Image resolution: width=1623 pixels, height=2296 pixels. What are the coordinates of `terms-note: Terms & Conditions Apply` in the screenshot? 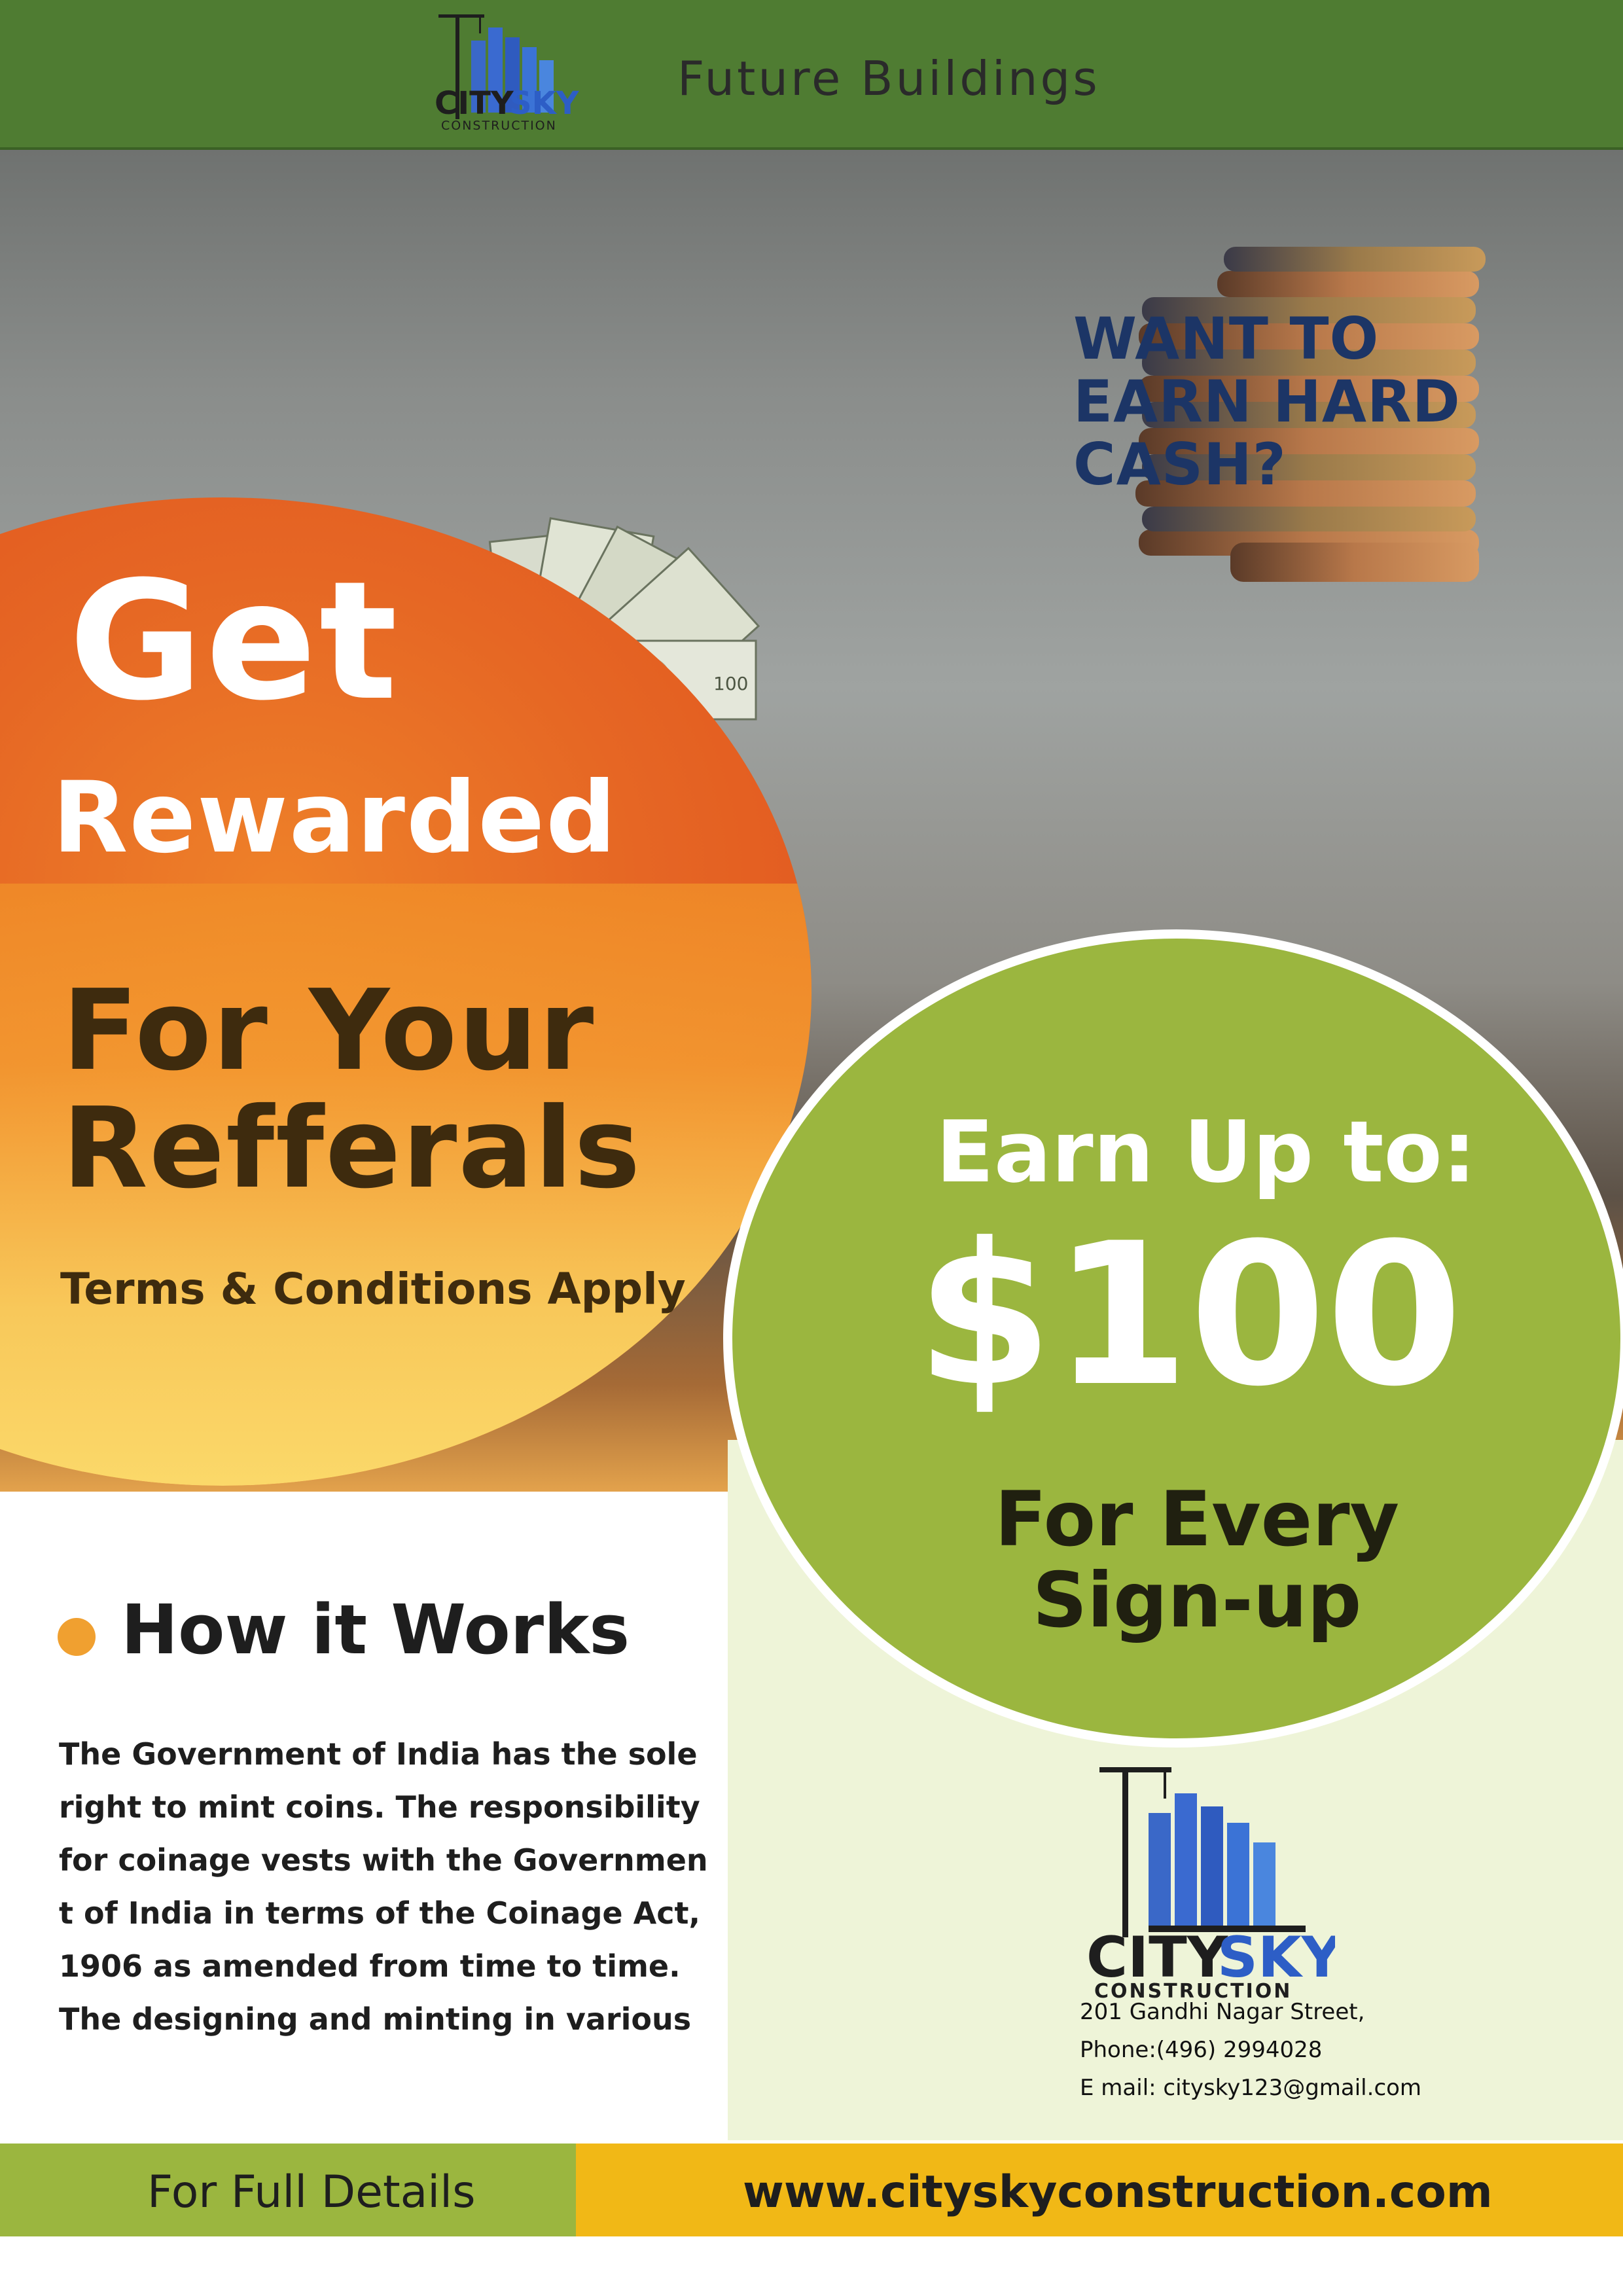 It's located at (373, 1289).